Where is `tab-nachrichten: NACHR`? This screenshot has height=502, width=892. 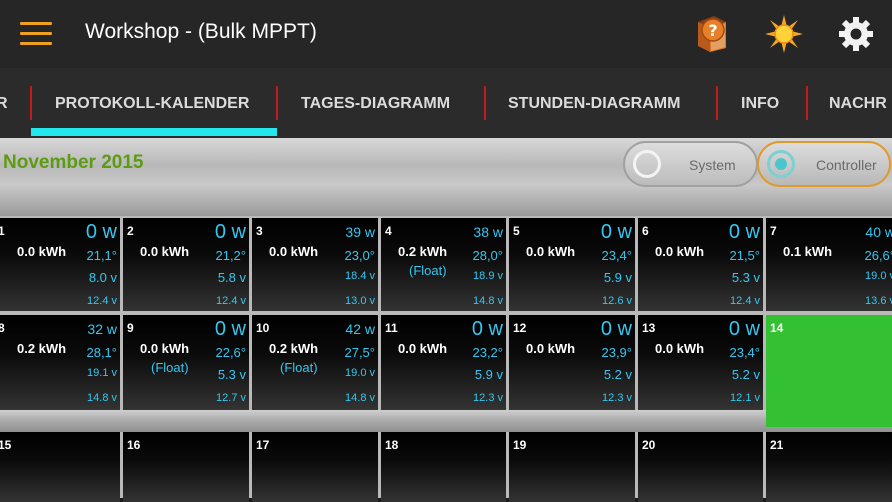
tab-nachrichten: NACHR is located at coordinates (858, 103).